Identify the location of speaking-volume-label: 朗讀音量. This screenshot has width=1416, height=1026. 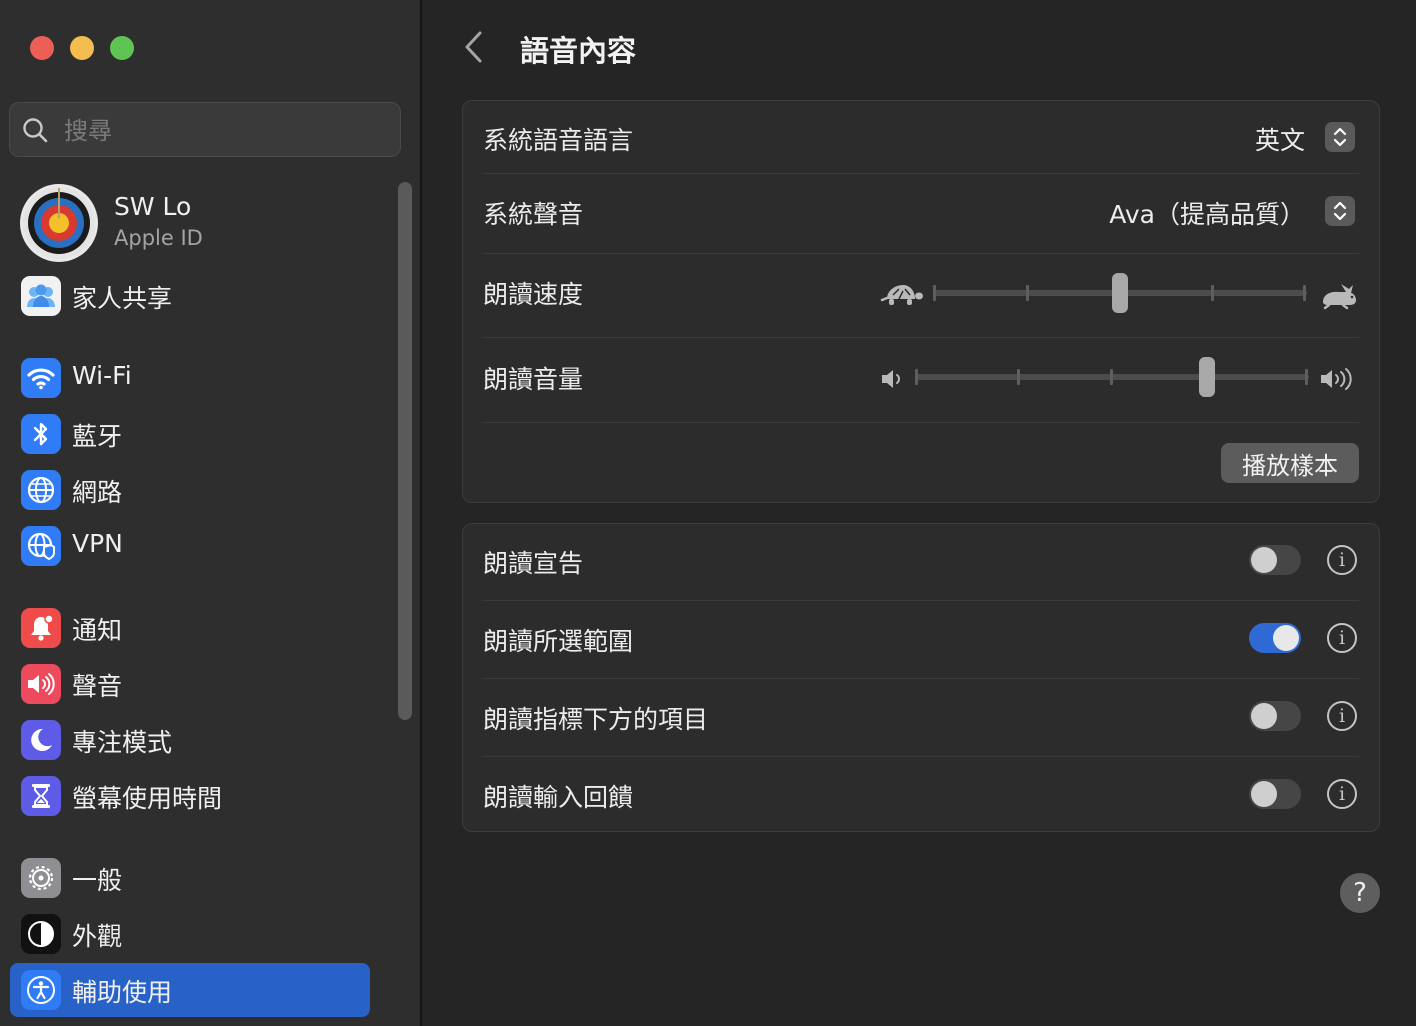
(533, 379).